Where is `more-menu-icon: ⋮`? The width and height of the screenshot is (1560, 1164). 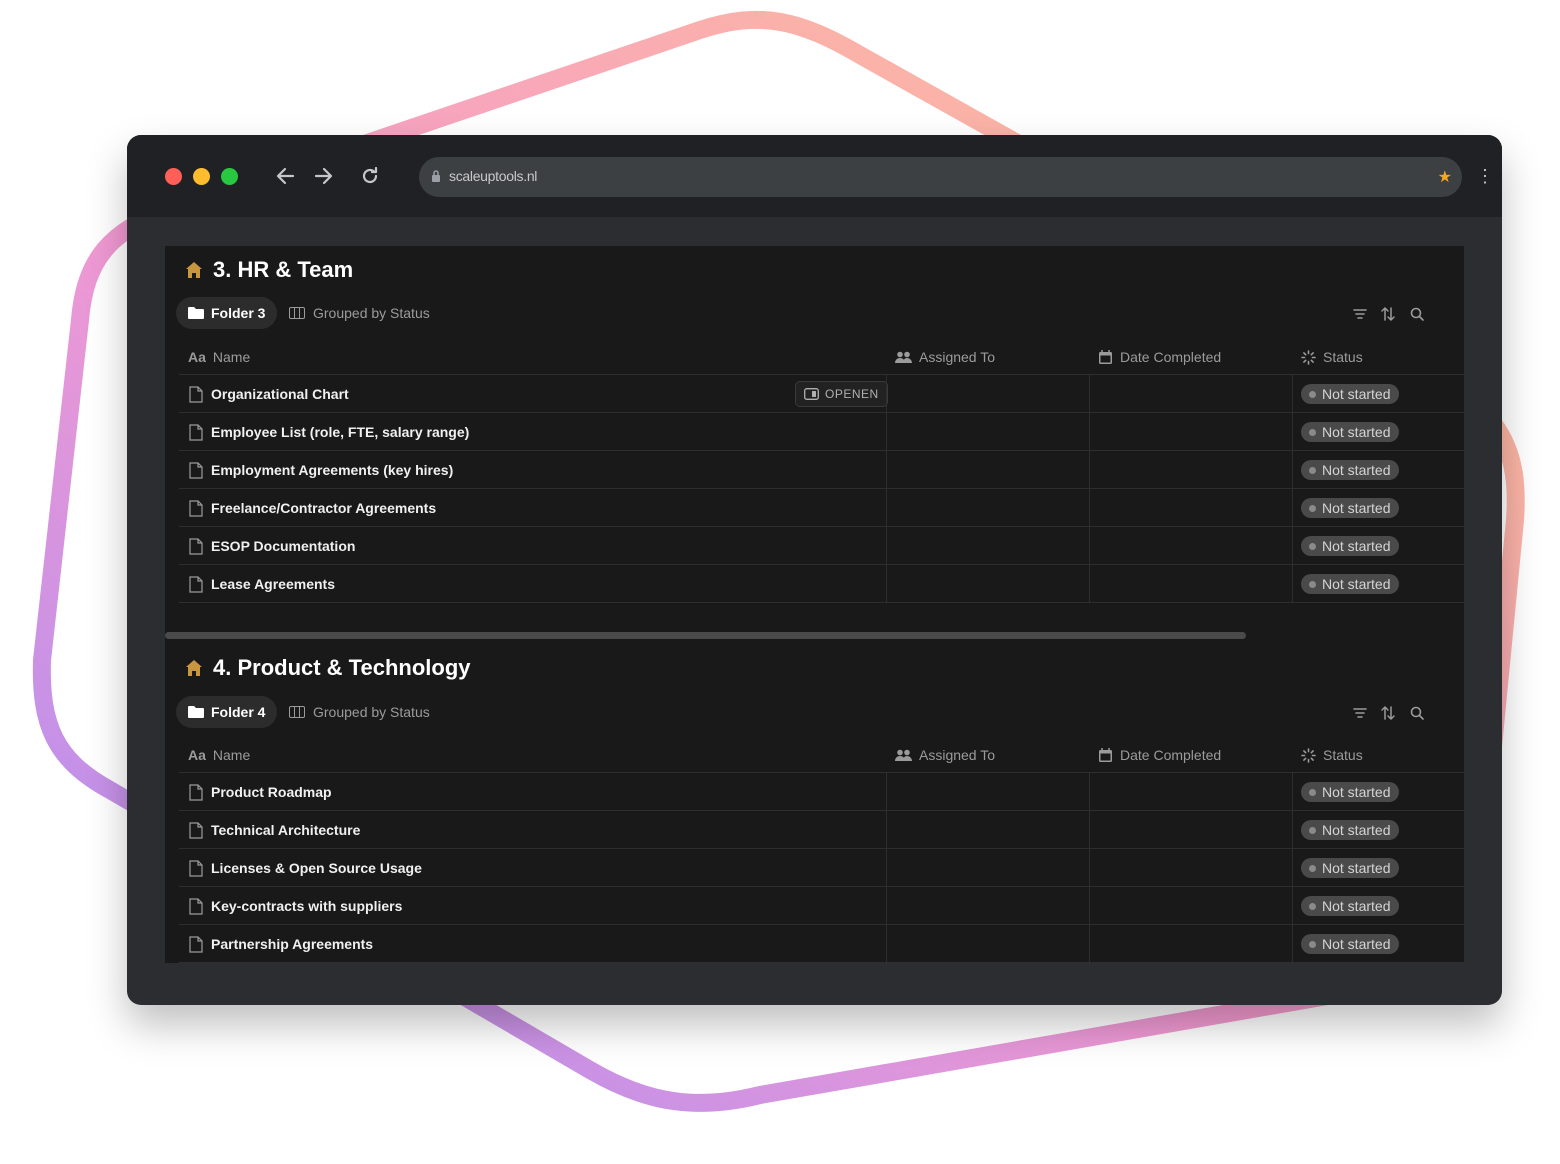
more-menu-icon: ⋮ is located at coordinates (1485, 176).